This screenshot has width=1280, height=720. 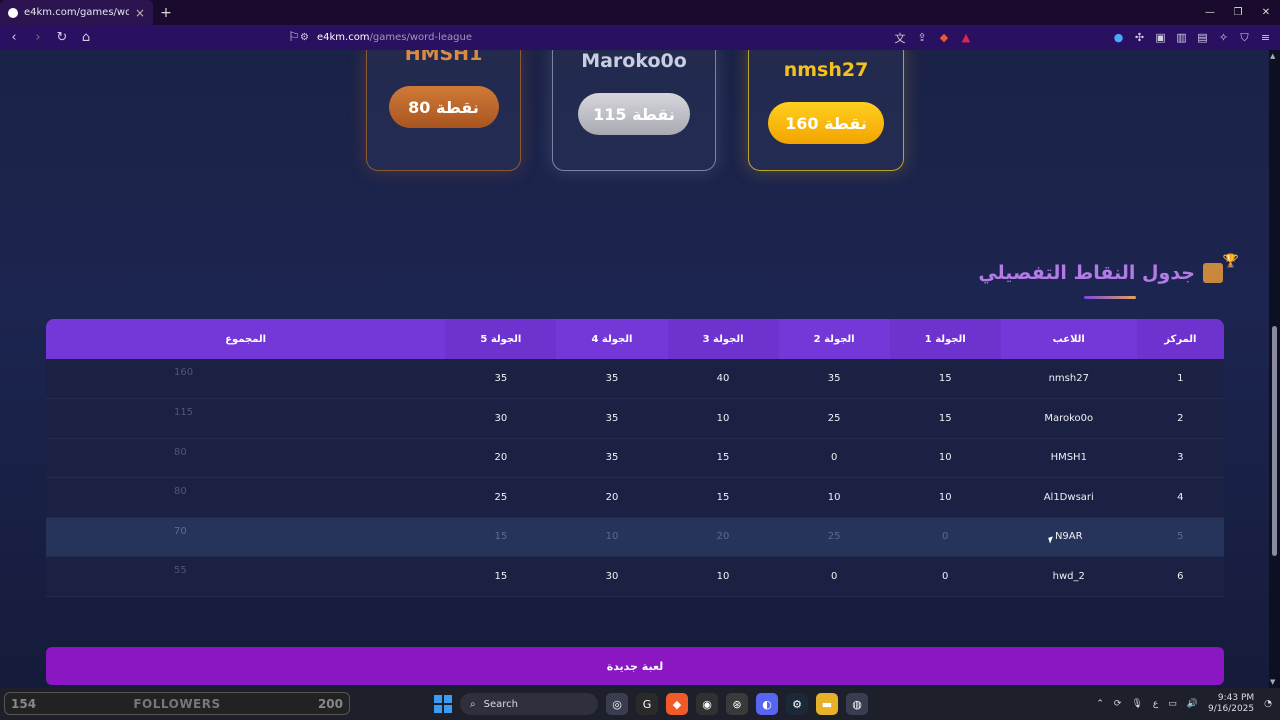 I want to click on cell-rank: 4, so click(x=1180, y=497).